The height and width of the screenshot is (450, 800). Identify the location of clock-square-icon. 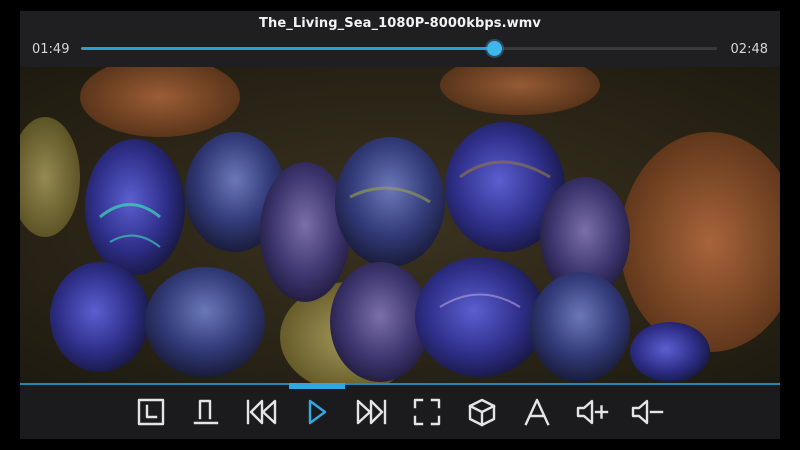
(151, 412).